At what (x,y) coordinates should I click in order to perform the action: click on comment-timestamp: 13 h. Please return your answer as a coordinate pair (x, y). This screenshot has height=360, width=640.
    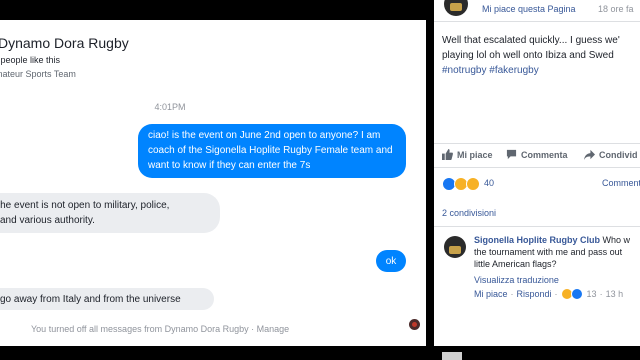
    Looking at the image, I should click on (615, 294).